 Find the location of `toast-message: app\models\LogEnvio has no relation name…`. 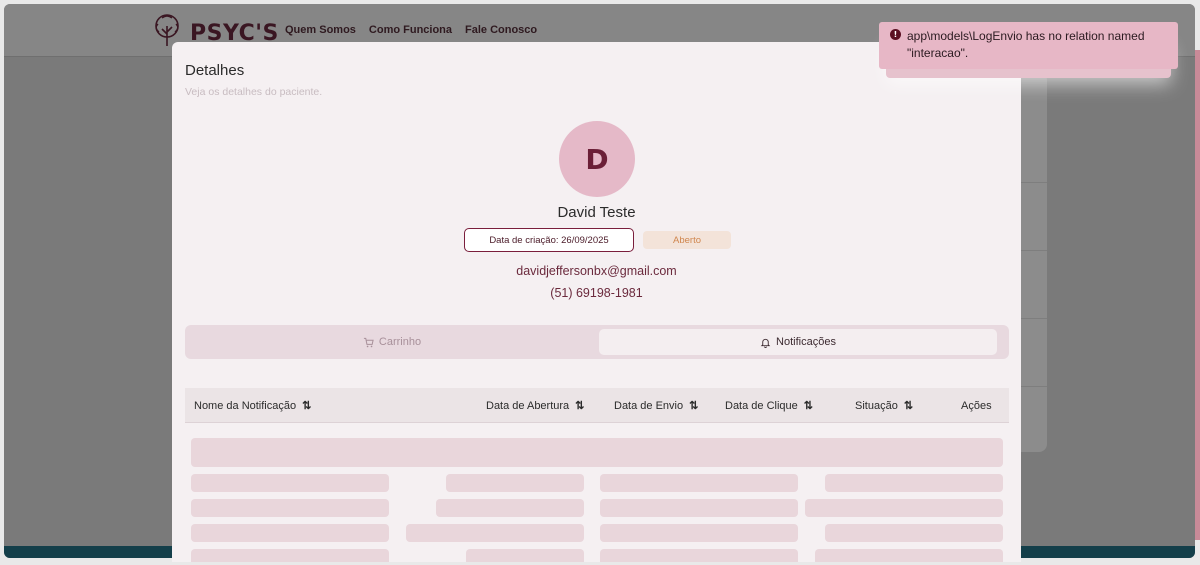

toast-message: app\models\LogEnvio has no relation name… is located at coordinates (1026, 44).